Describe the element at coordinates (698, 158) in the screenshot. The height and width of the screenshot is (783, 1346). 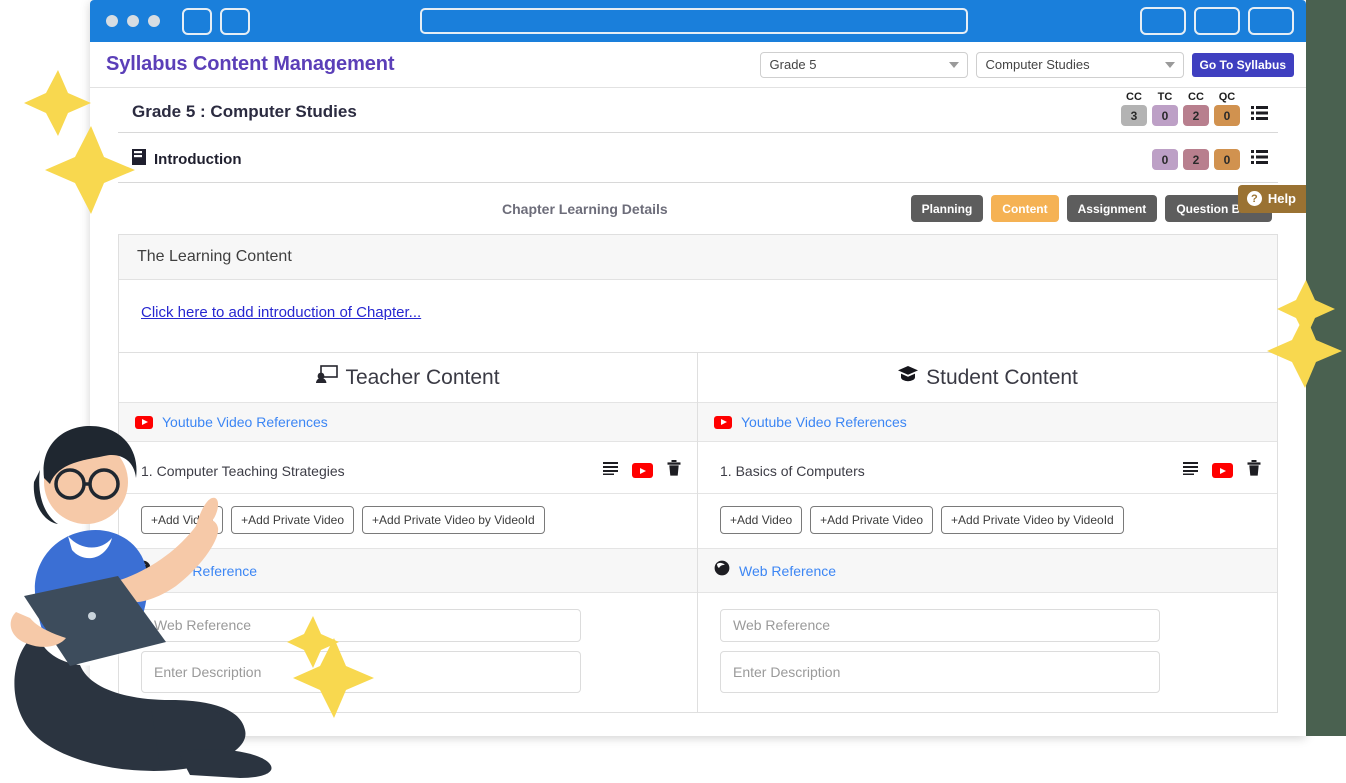
I see `chapter-row: Introduction 020` at that location.